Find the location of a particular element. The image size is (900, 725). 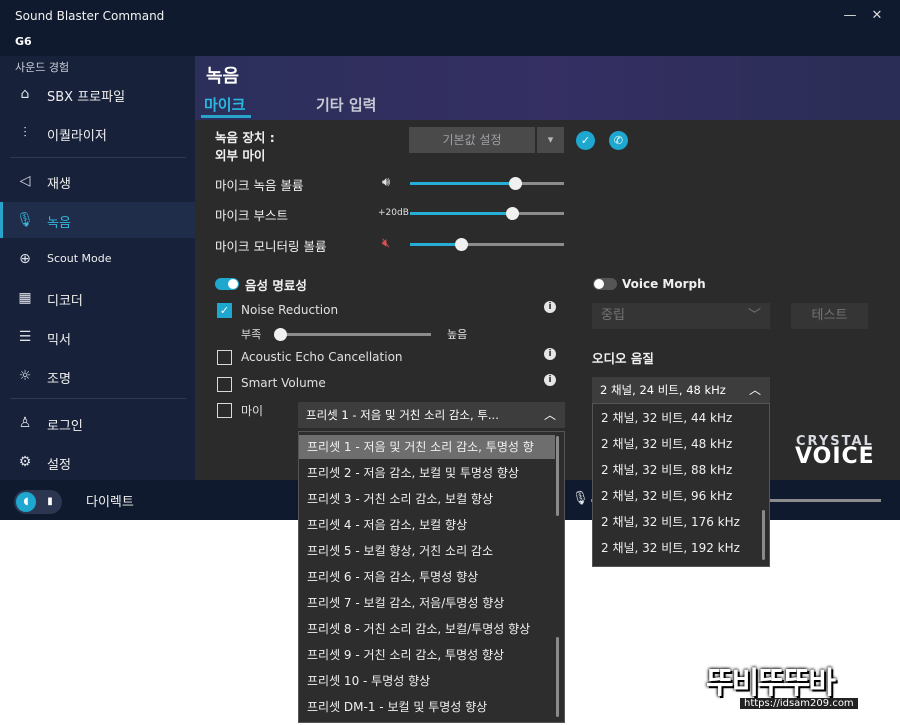

sidebar-item-recording: 🎙︎ 녹음 is located at coordinates (97, 220).